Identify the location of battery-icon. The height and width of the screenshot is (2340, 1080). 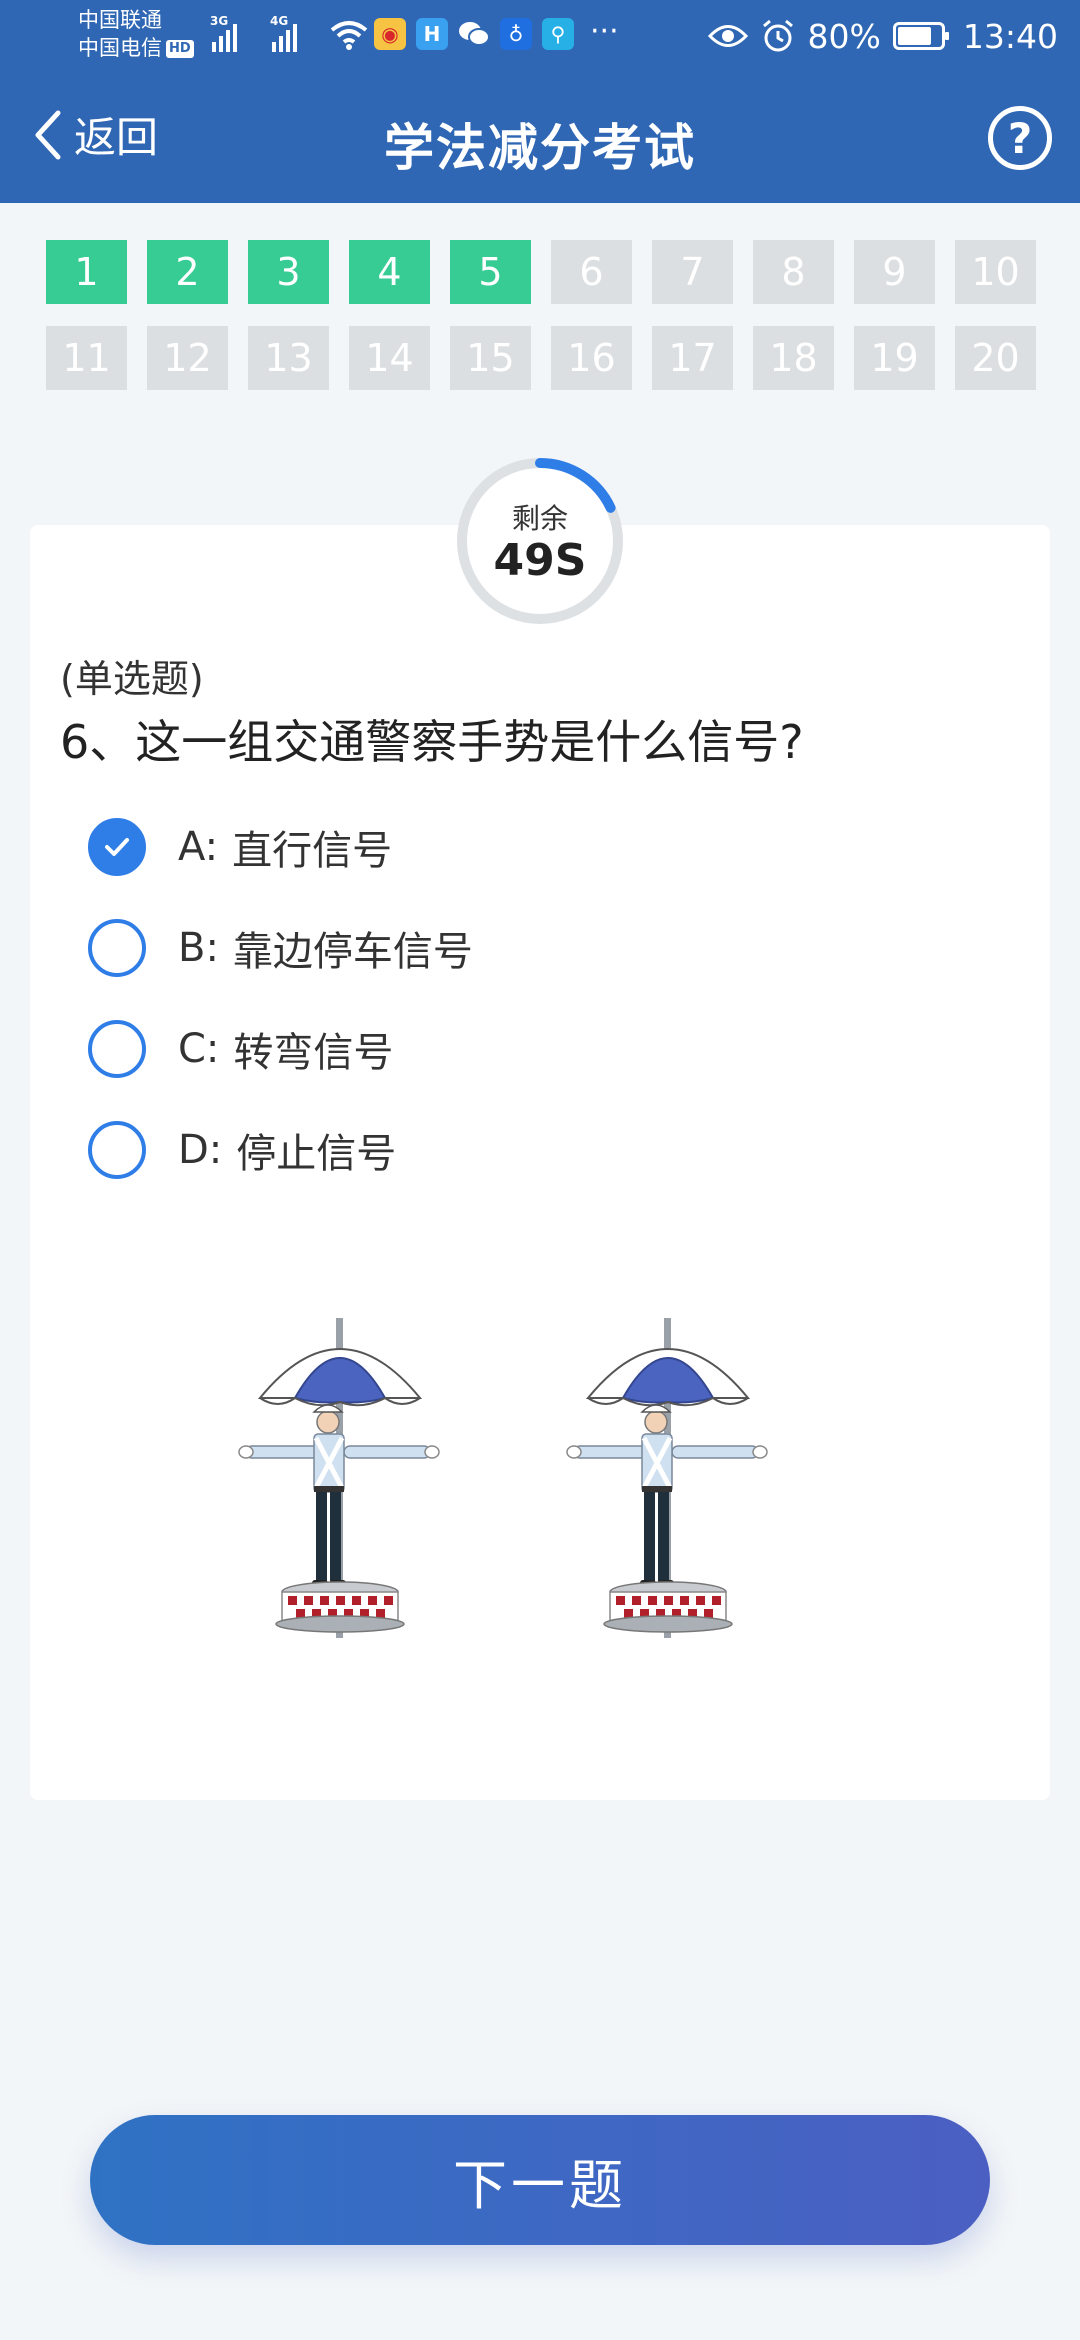
(920, 36).